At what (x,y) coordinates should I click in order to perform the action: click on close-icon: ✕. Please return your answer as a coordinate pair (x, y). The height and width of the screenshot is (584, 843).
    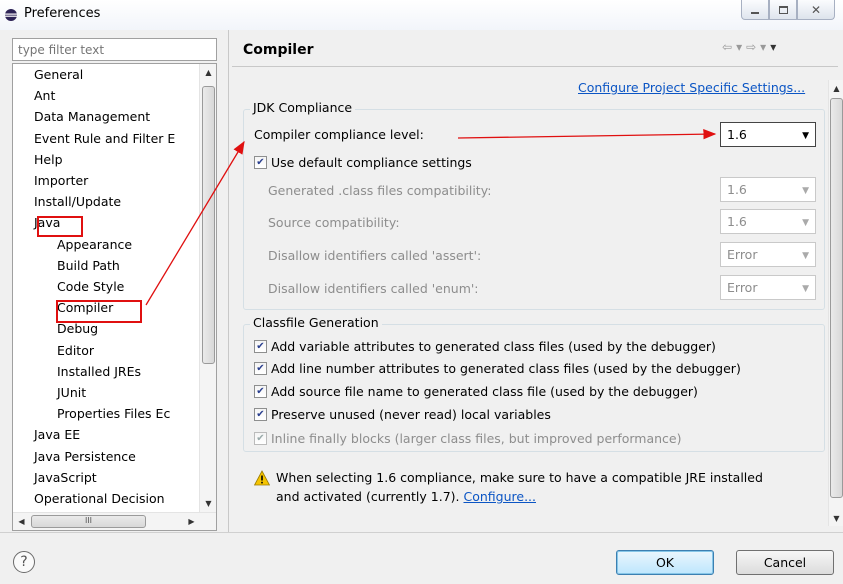
    Looking at the image, I should click on (816, 9).